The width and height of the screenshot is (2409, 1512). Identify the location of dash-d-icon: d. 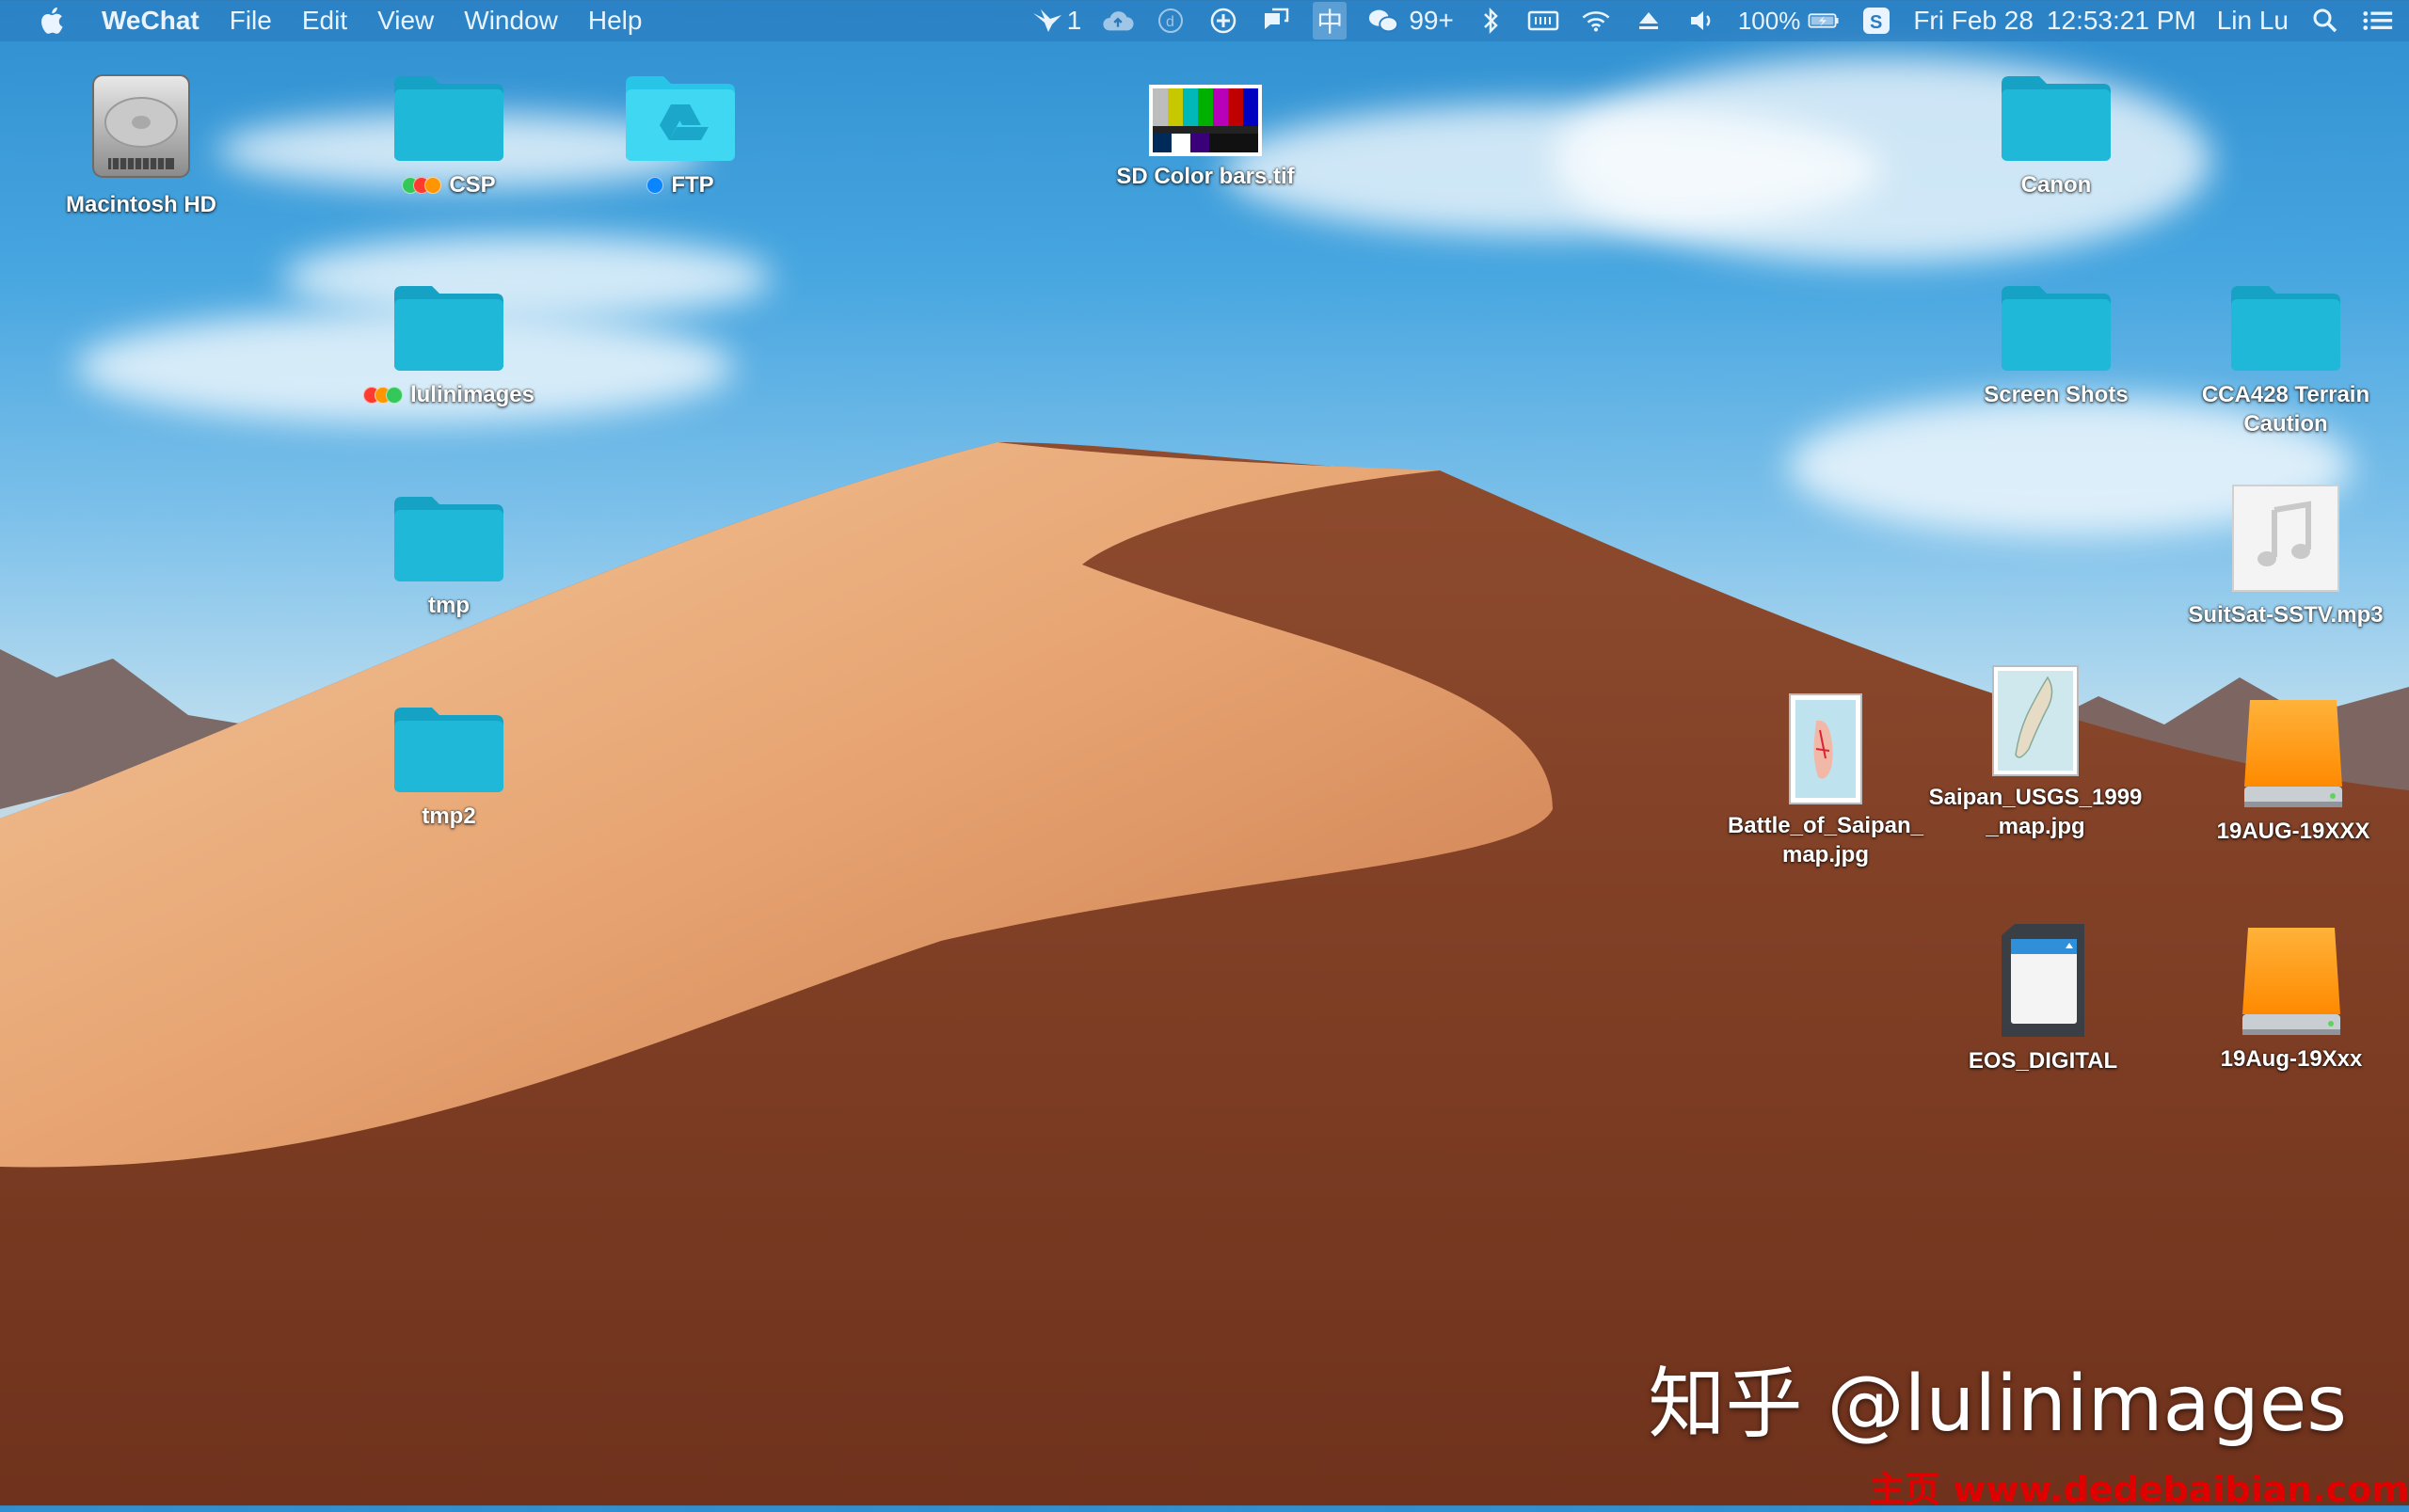
(1171, 21).